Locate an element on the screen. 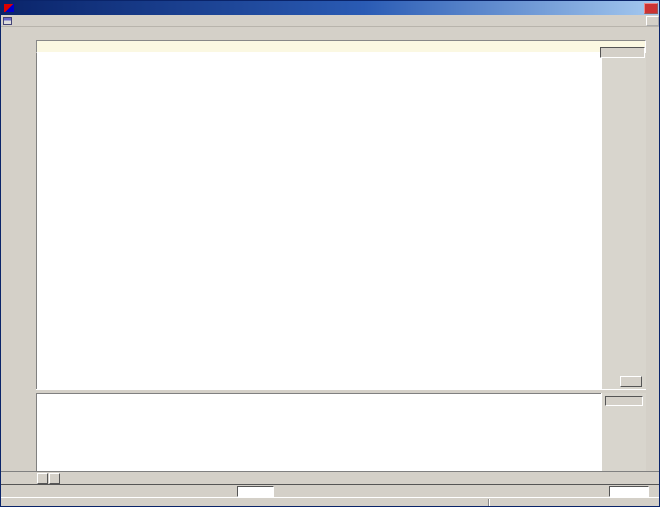 The image size is (660, 507). tabs-scroll-right-button is located at coordinates (54, 478).